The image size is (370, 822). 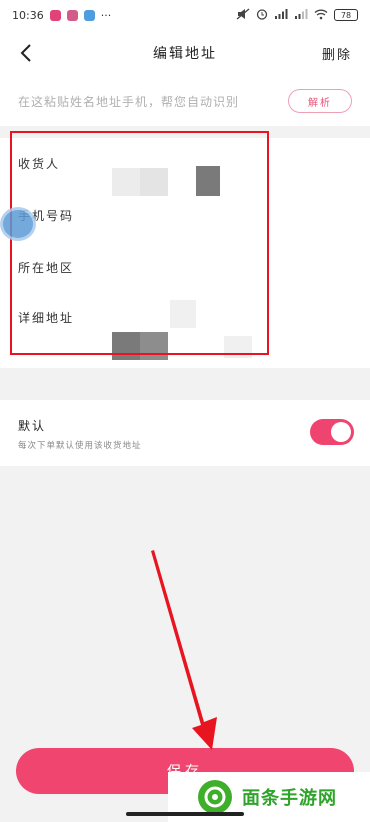 I want to click on recipient-label: 收货人, so click(x=39, y=163).